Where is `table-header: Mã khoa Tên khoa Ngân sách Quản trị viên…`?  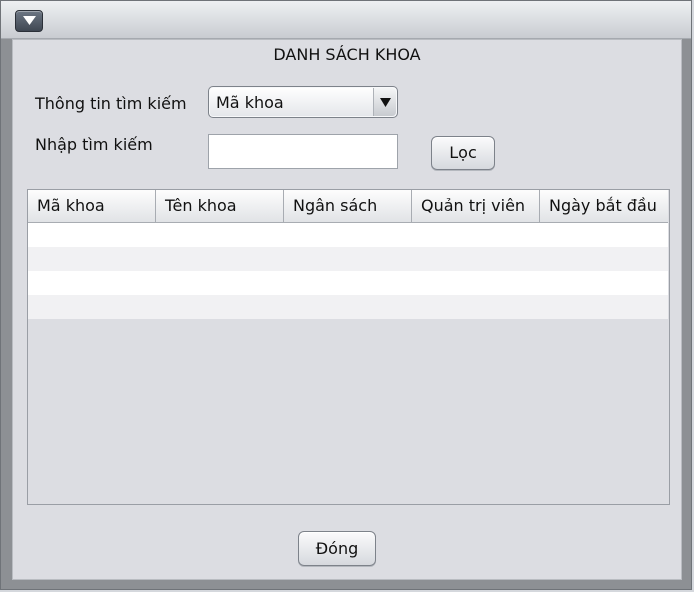
table-header: Mã khoa Tên khoa Ngân sách Quản trị viên… is located at coordinates (348, 206).